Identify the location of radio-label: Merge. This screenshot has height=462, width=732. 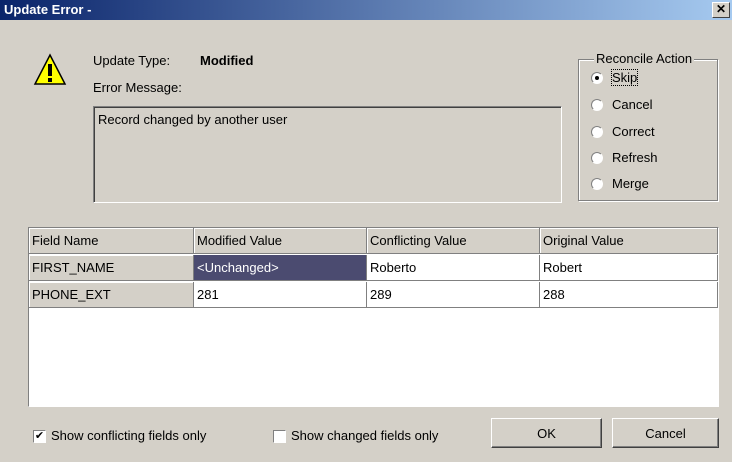
(630, 183).